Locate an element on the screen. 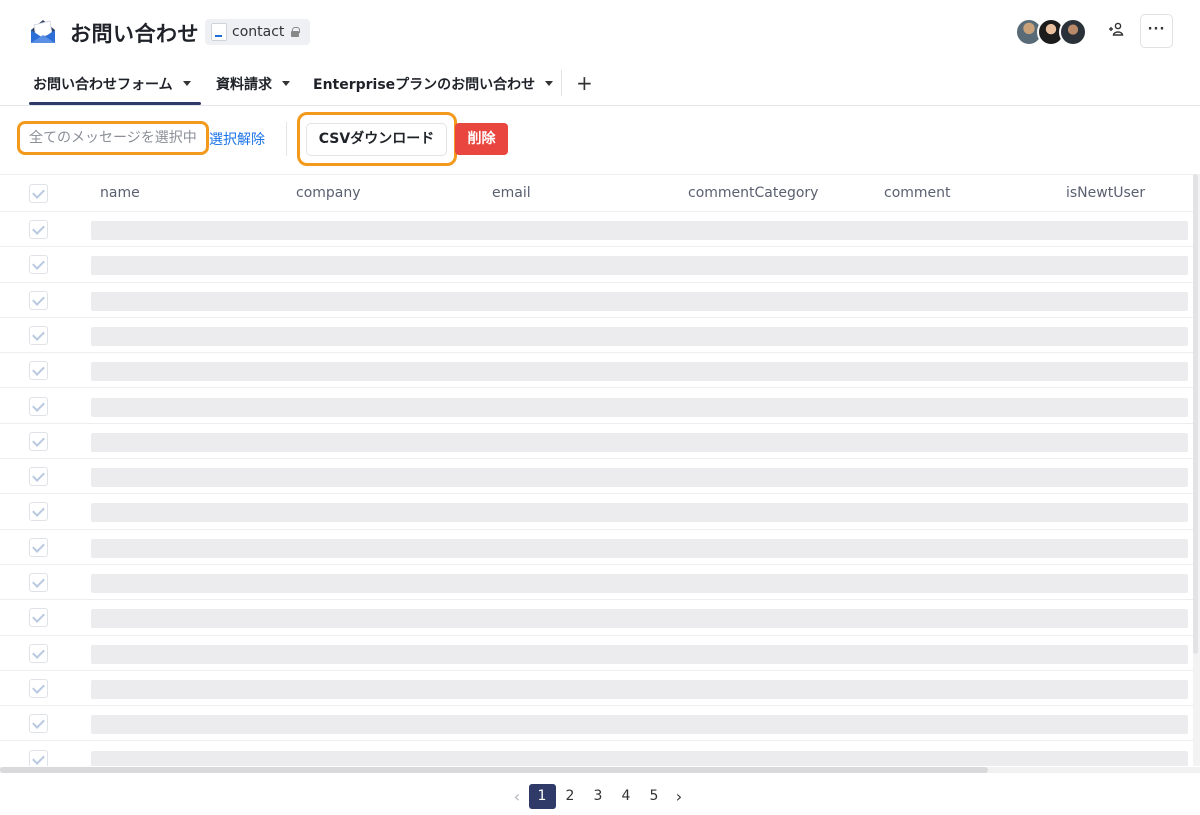 The width and height of the screenshot is (1200, 815). mail-envelope-icon is located at coordinates (43, 31).